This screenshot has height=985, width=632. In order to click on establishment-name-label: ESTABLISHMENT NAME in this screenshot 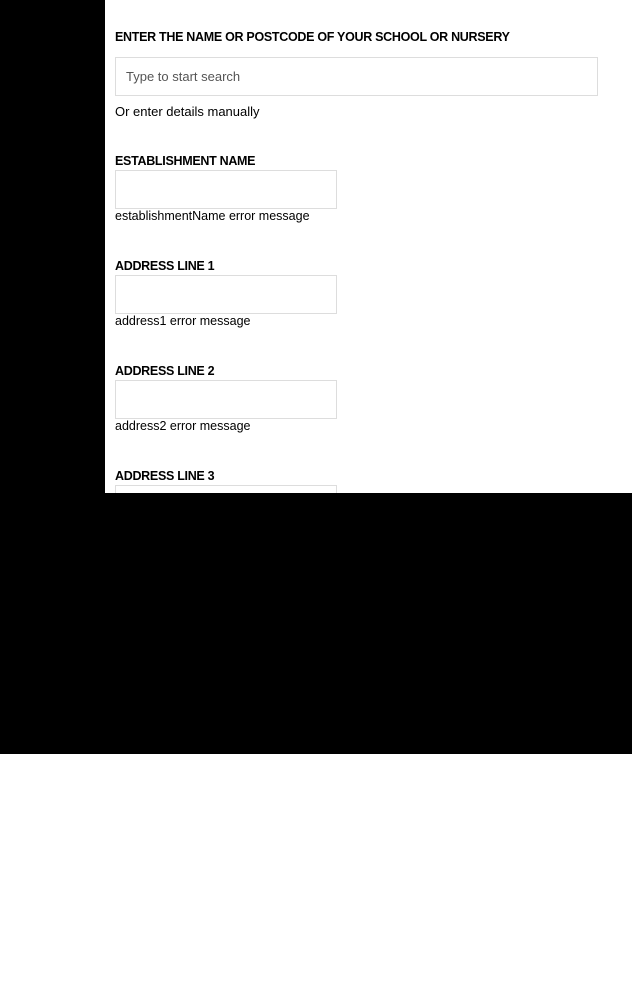, I will do `click(185, 161)`.